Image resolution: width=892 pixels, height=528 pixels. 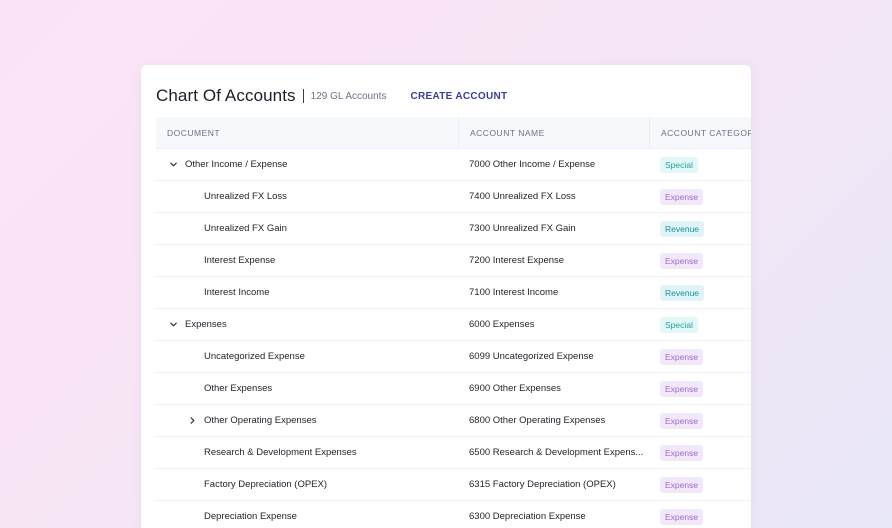 I want to click on column-header-account-name: ACCOUNT NAME, so click(x=553, y=132).